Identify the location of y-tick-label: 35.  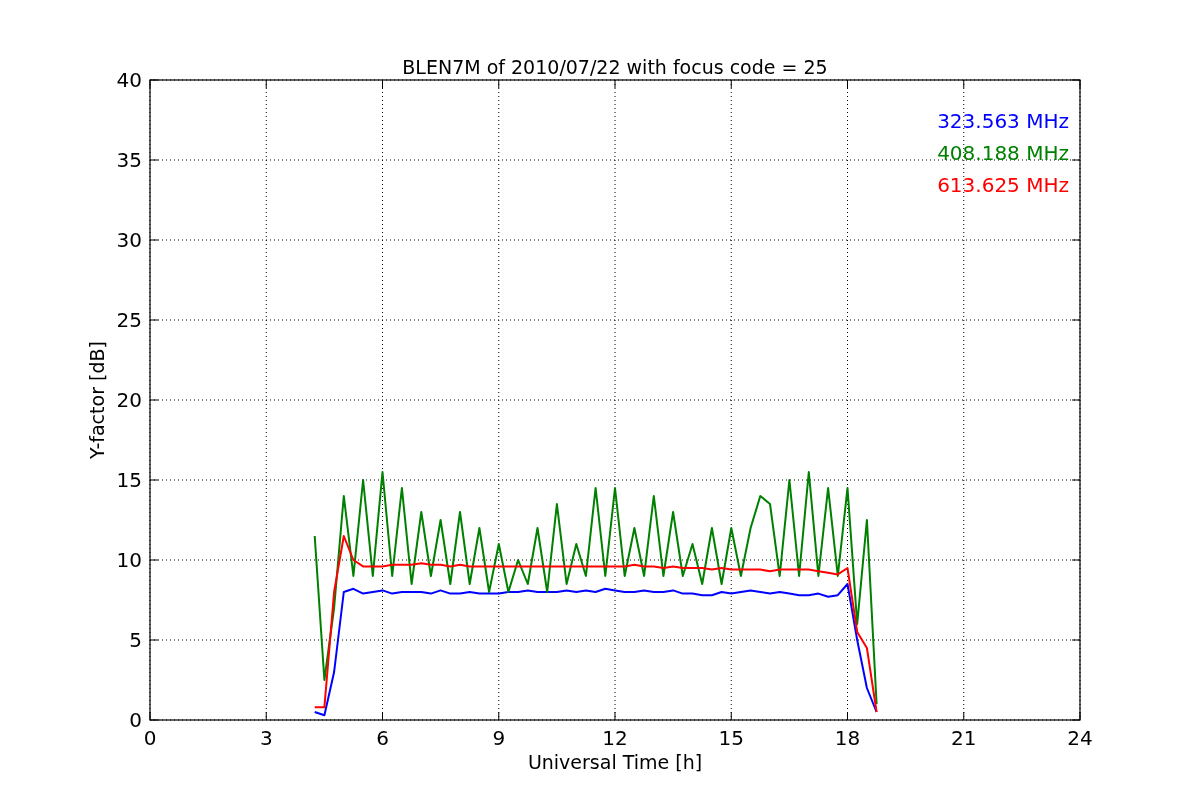
(129, 160).